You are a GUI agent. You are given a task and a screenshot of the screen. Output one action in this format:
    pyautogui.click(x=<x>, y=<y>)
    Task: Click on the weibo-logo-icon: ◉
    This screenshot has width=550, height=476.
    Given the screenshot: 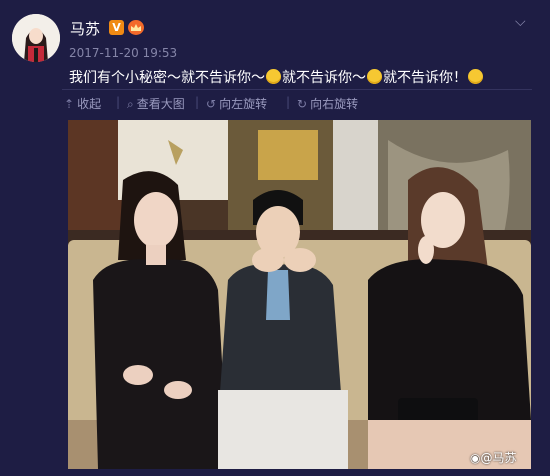 What is the action you would take?
    pyautogui.click(x=475, y=458)
    